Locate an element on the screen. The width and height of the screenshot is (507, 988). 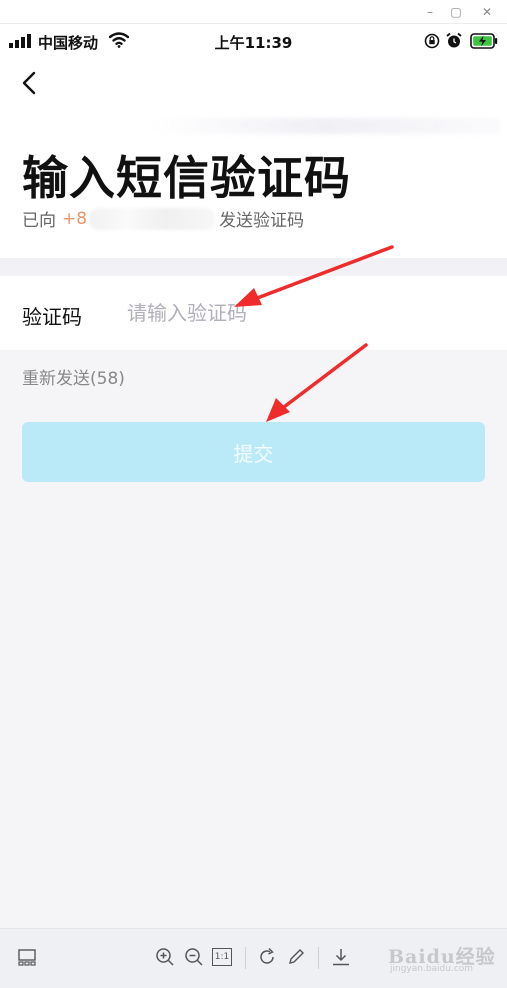
section-divider is located at coordinates (253, 267).